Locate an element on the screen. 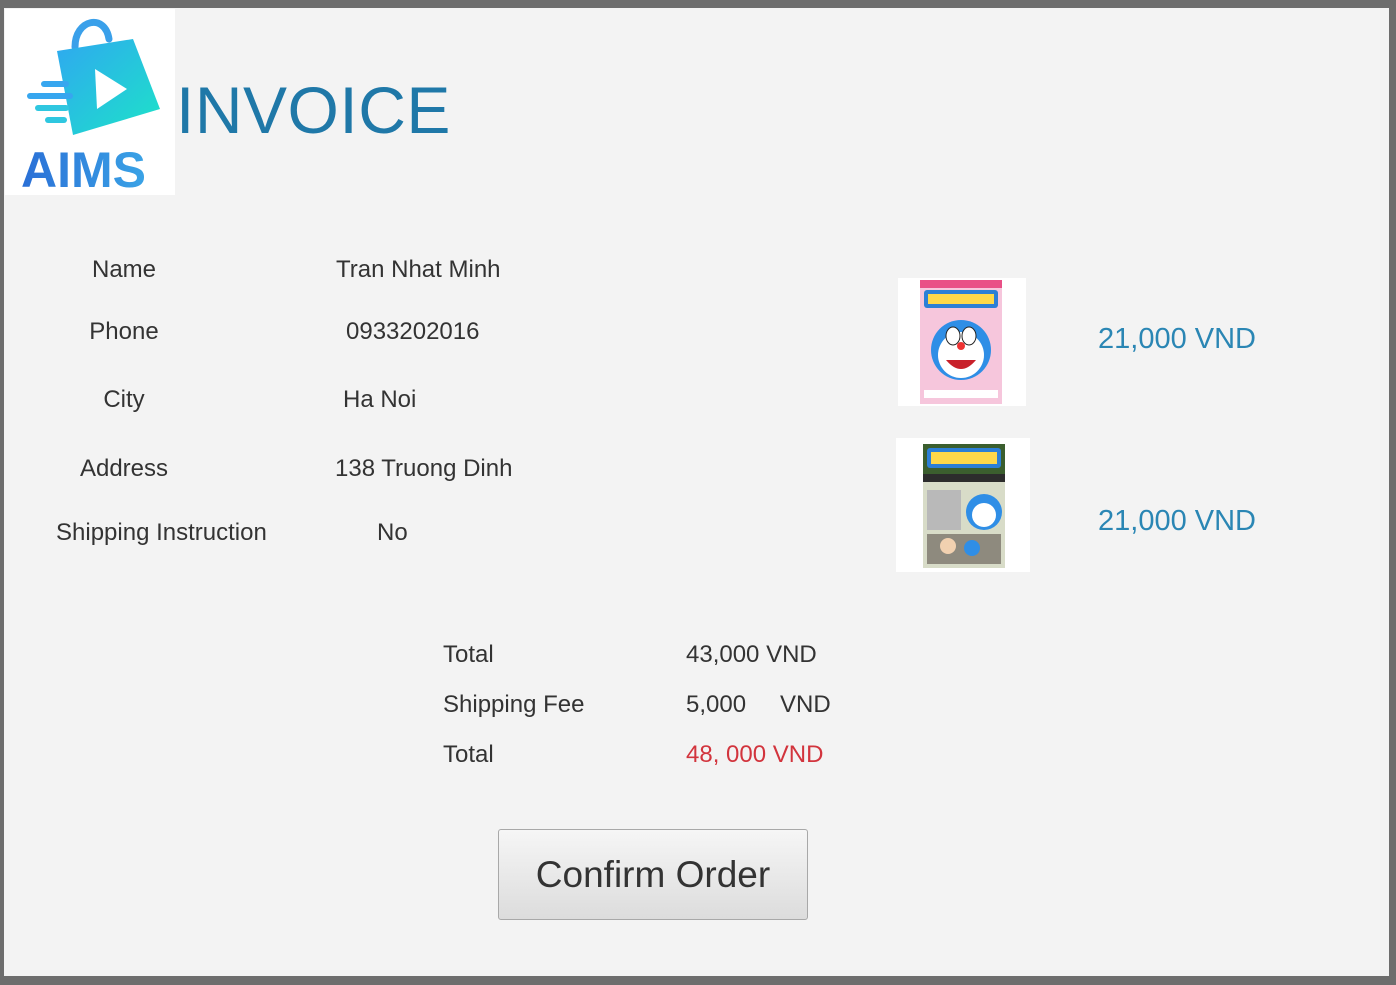 Image resolution: width=1396 pixels, height=985 pixels. confirm-order-button: Confirm Order is located at coordinates (653, 874).